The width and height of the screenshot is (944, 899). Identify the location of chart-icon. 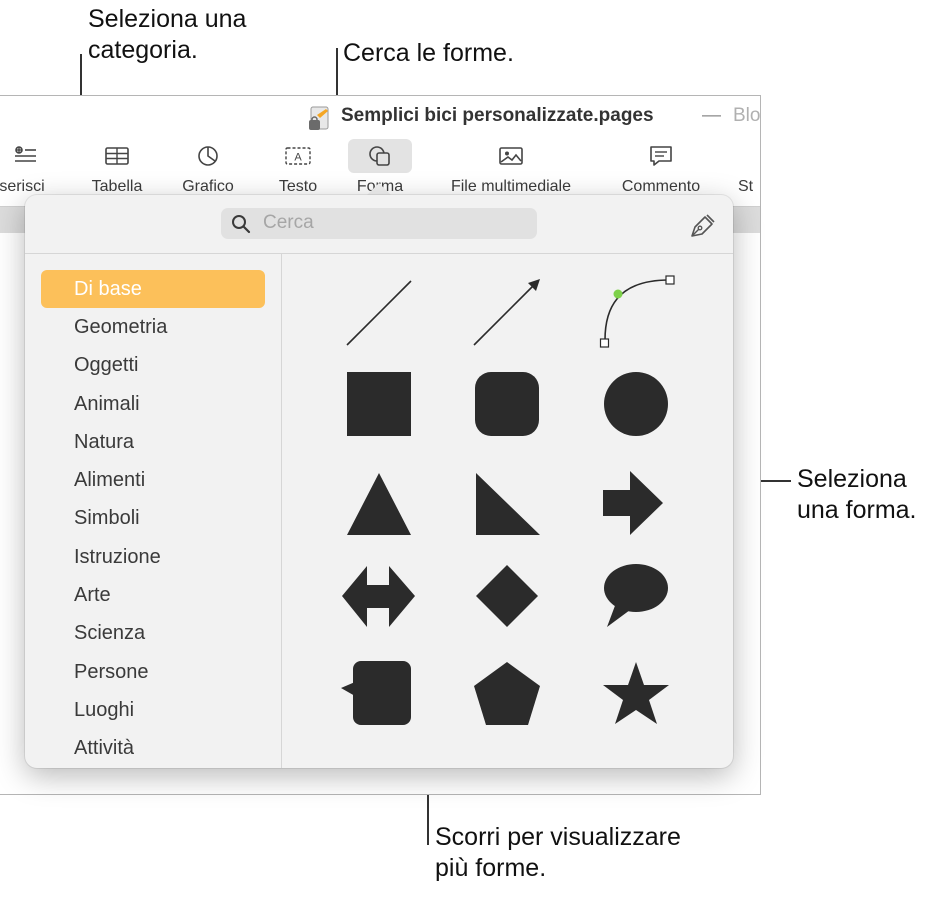
(208, 156).